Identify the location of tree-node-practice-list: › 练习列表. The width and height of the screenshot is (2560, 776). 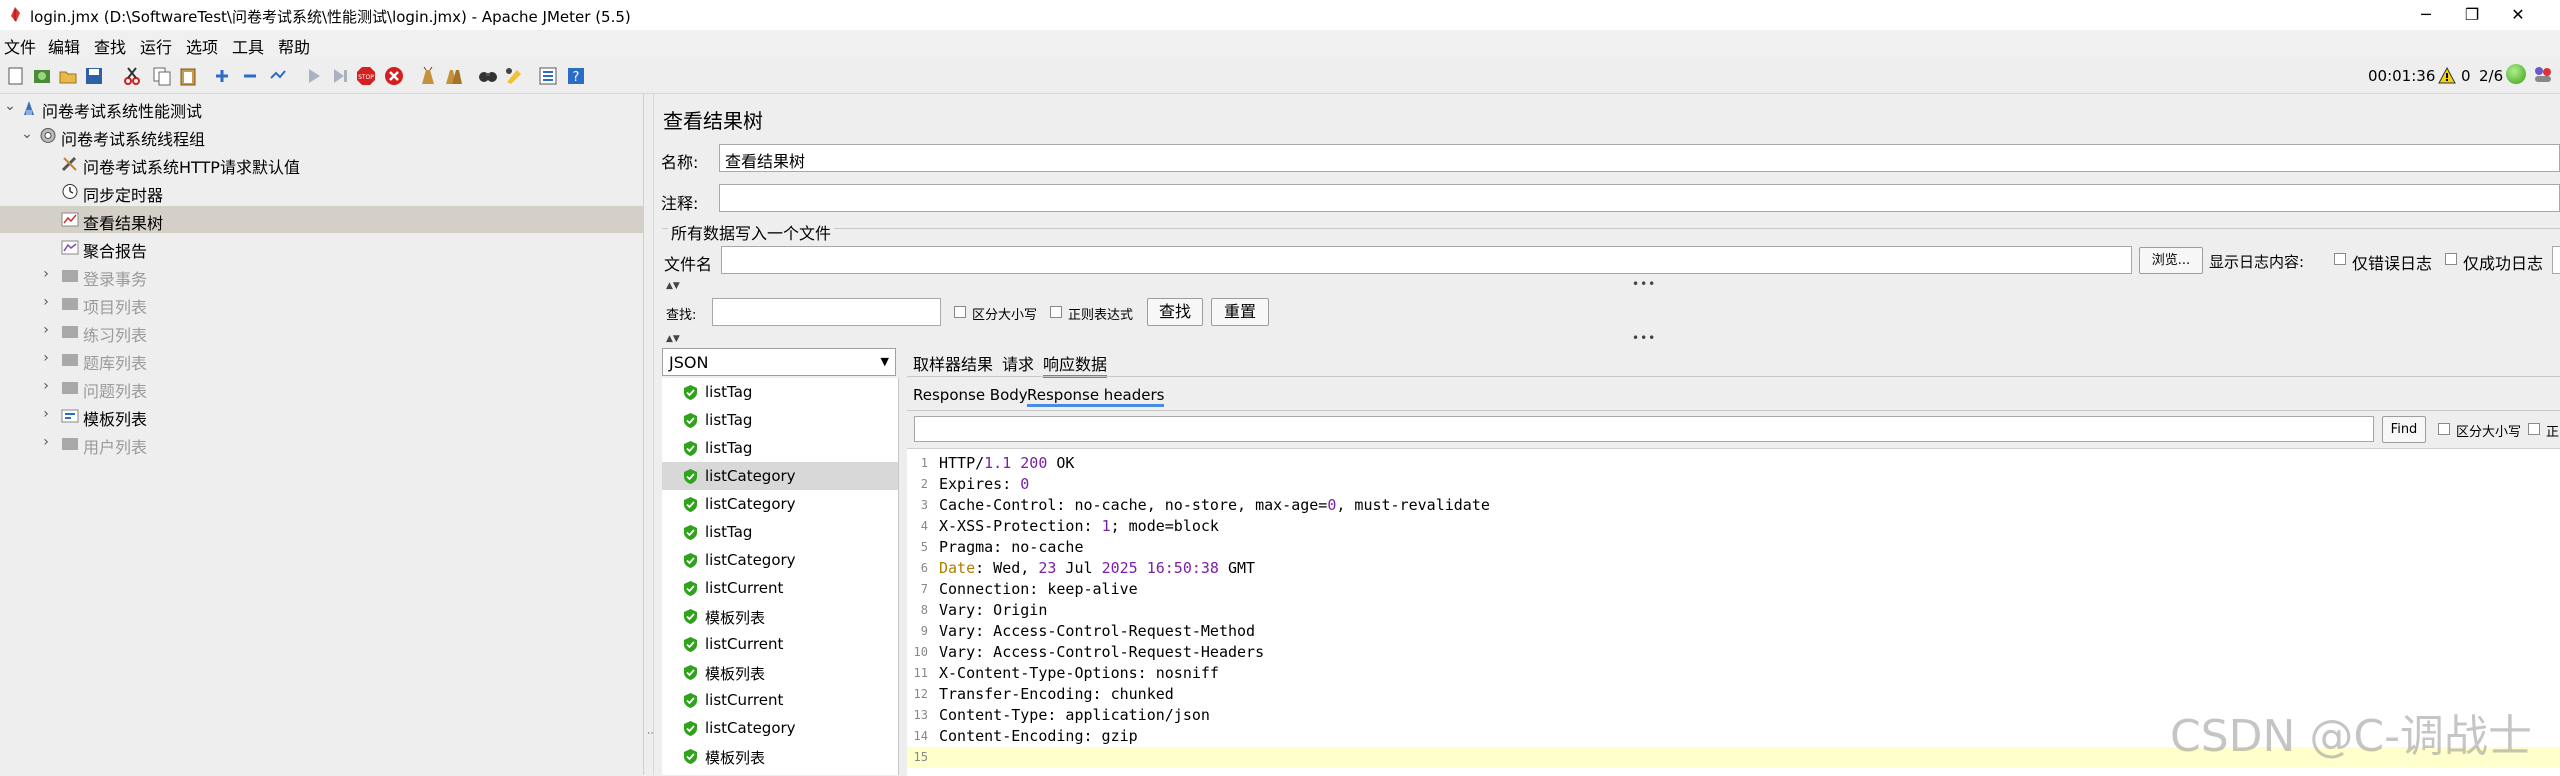
(321, 331).